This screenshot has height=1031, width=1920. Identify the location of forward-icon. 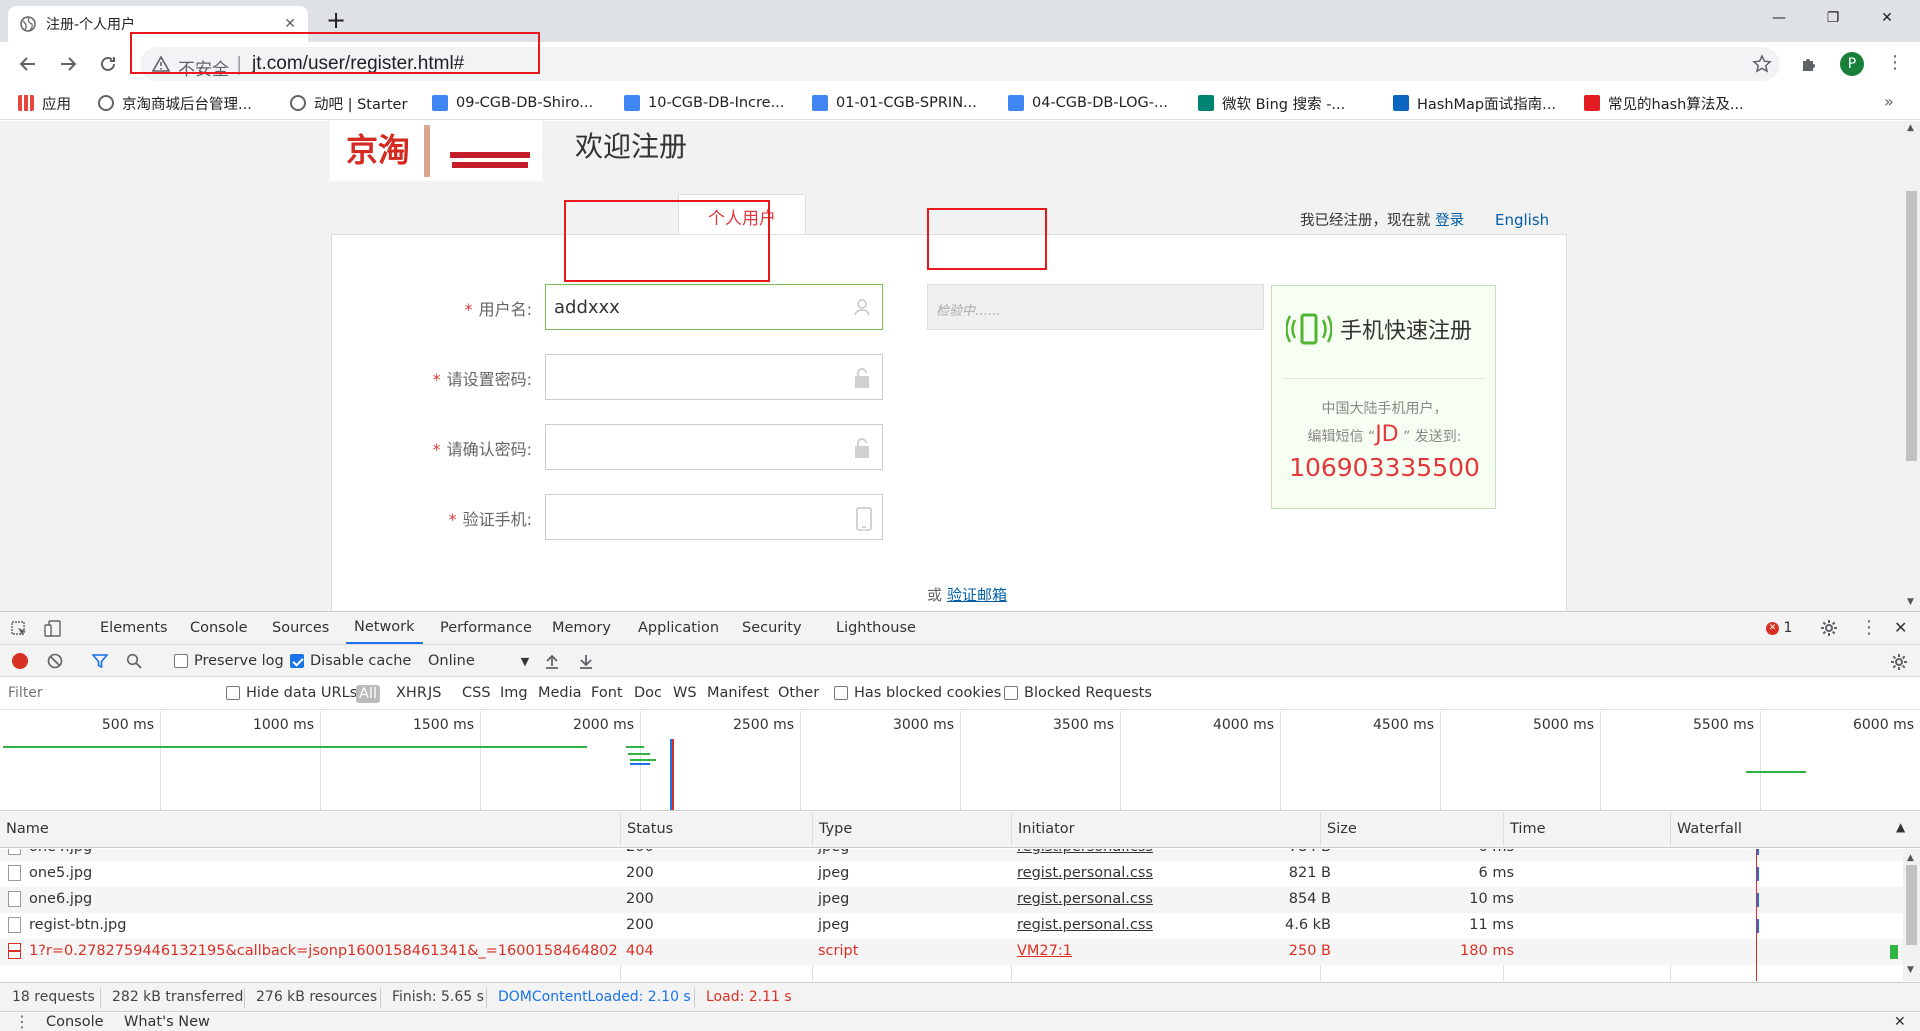
(68, 64).